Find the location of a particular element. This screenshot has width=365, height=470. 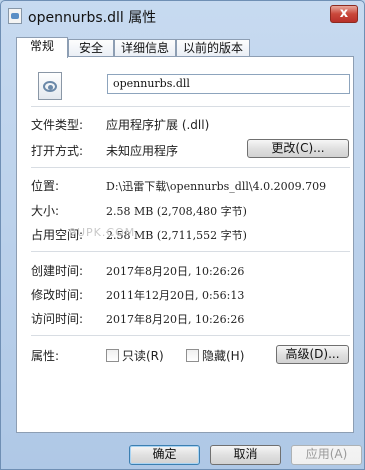

accessed-value: 2017年8月20日, 10:26:26 is located at coordinates (175, 319).